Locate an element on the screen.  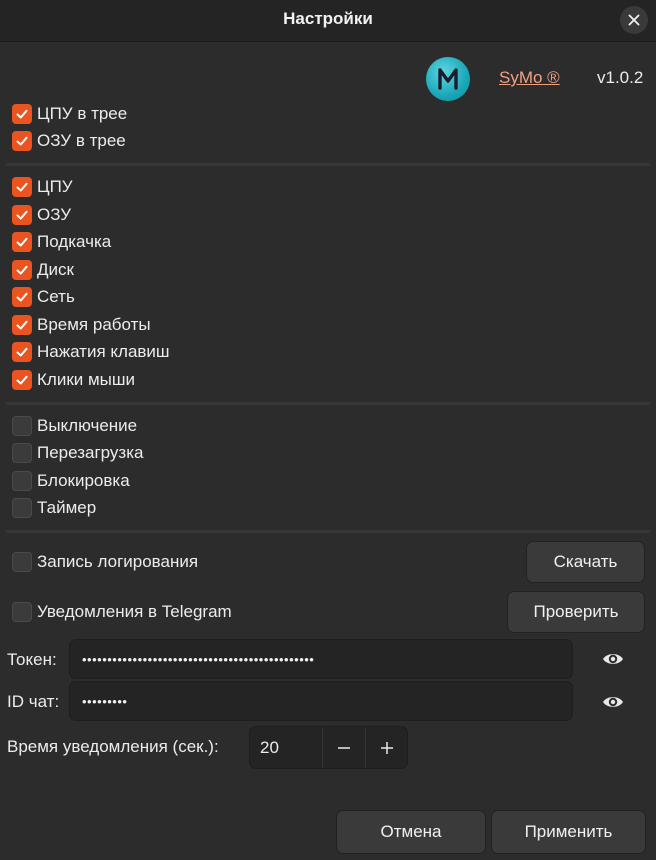
checkbox-label: Перезагрузка is located at coordinates (90, 452).